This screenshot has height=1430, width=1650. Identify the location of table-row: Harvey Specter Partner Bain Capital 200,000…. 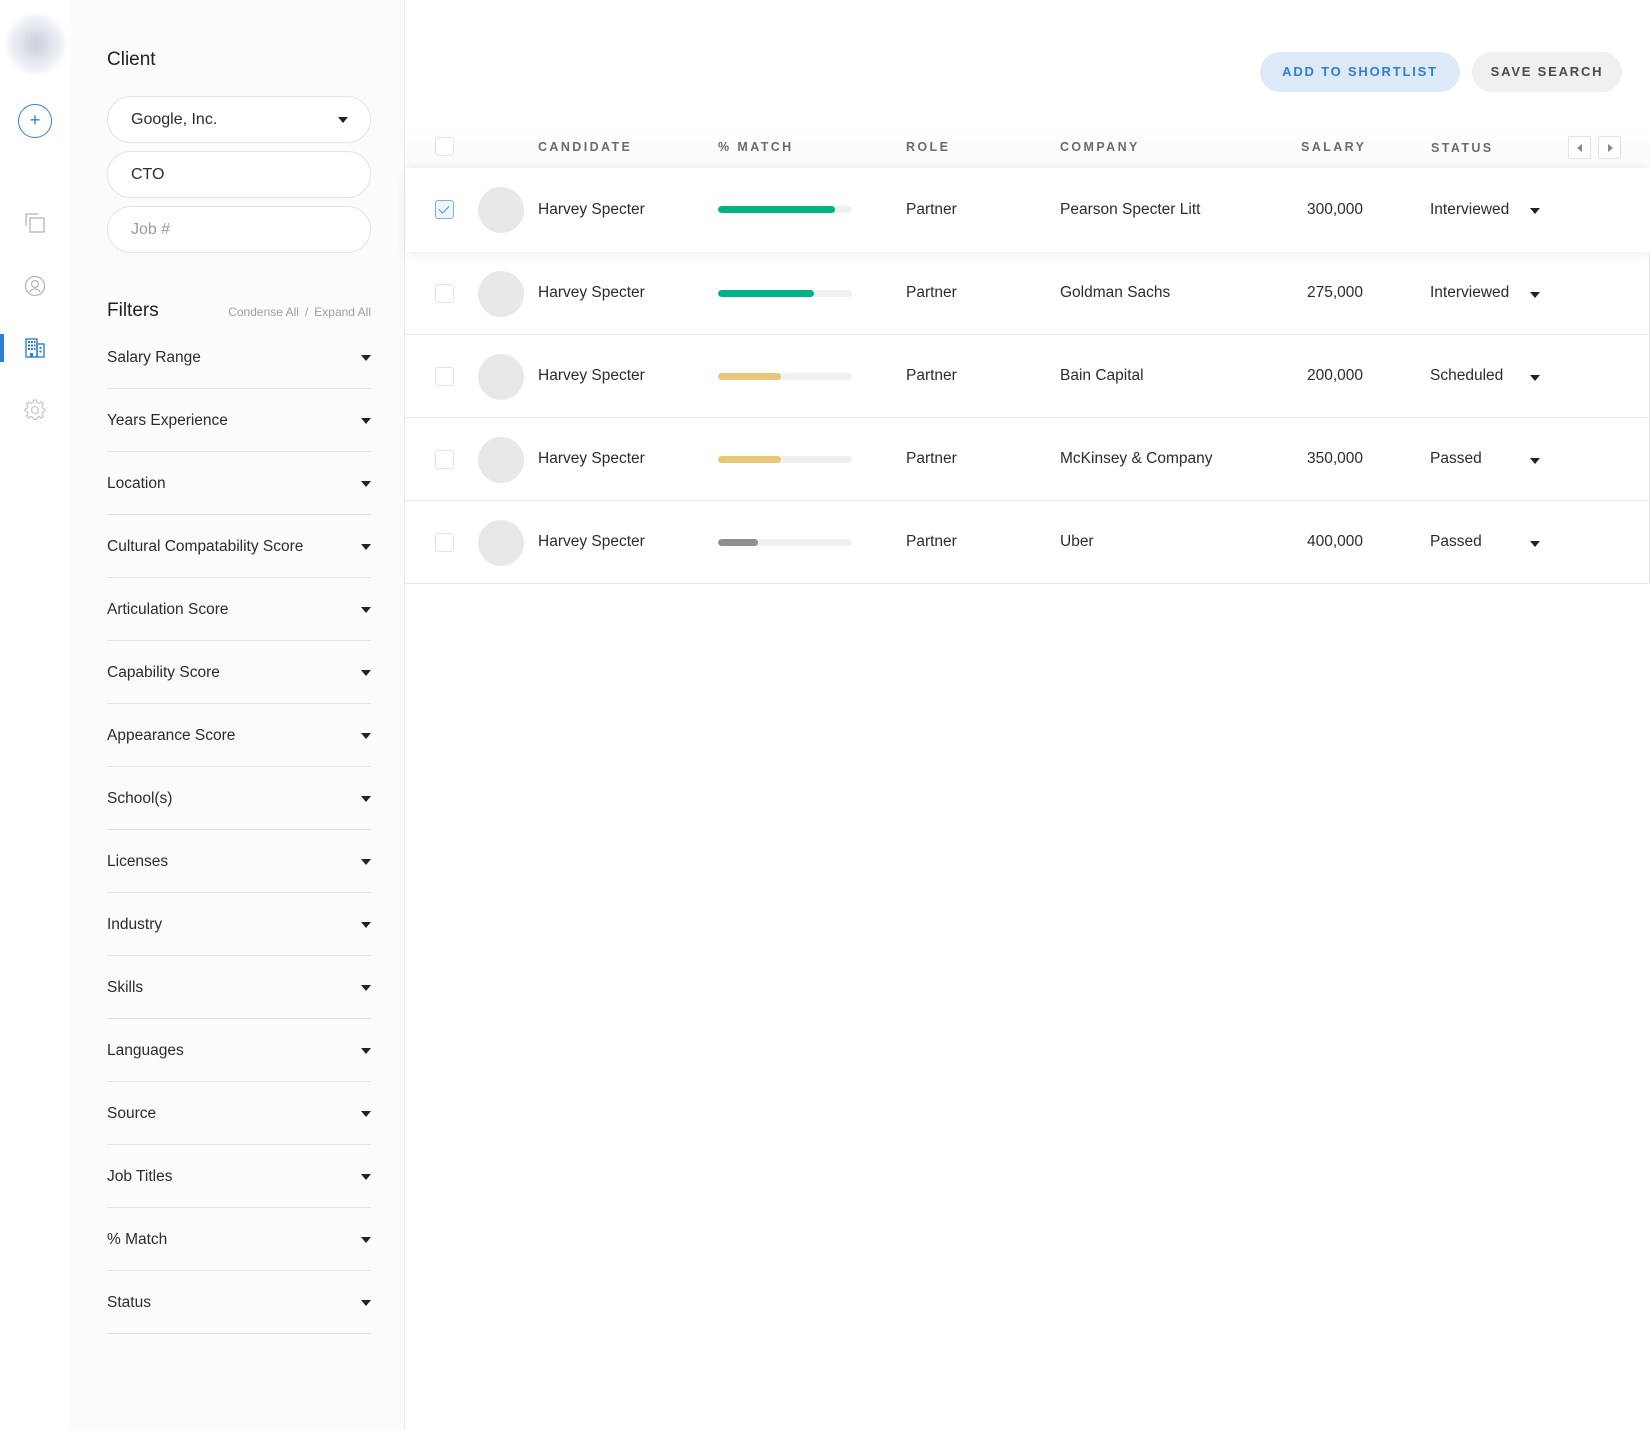
(1027, 376).